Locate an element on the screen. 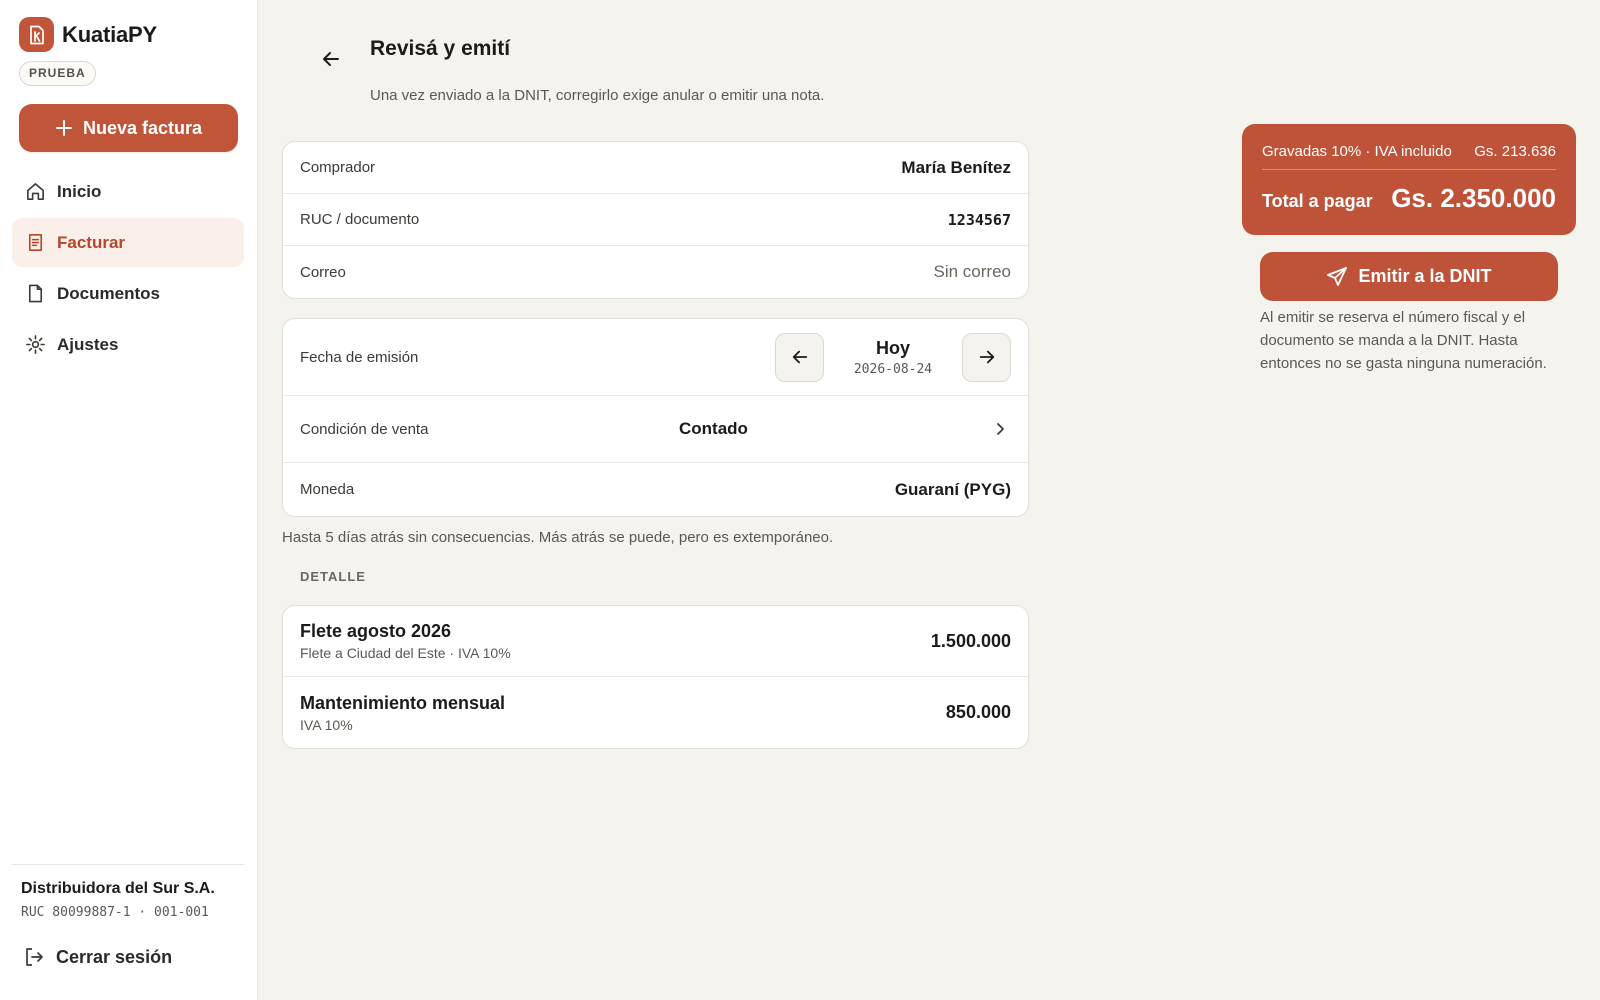 This screenshot has width=1600, height=1000. buyer-value: María Benítez is located at coordinates (956, 167).